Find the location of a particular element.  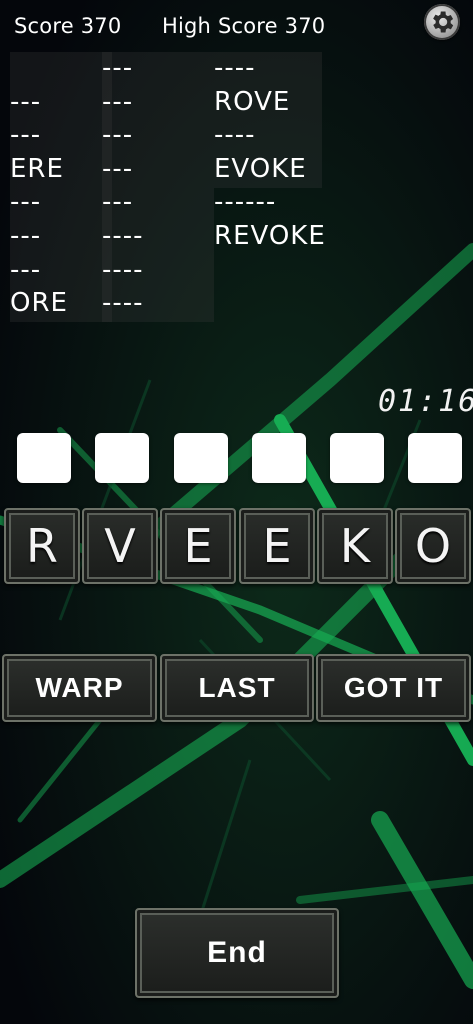

letter: V is located at coordinates (120, 546).